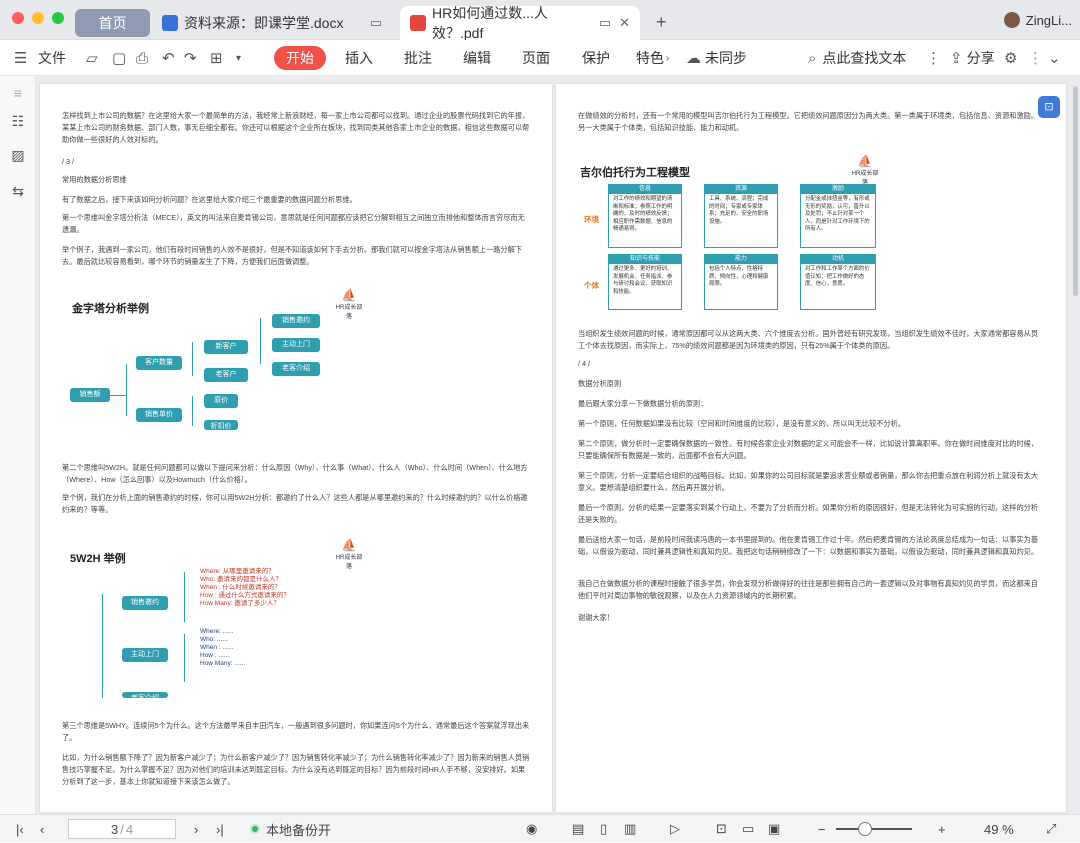 The height and width of the screenshot is (843, 1080). Describe the element at coordinates (578, 829) in the screenshot. I see `single-page-view-icon: ▤` at that location.